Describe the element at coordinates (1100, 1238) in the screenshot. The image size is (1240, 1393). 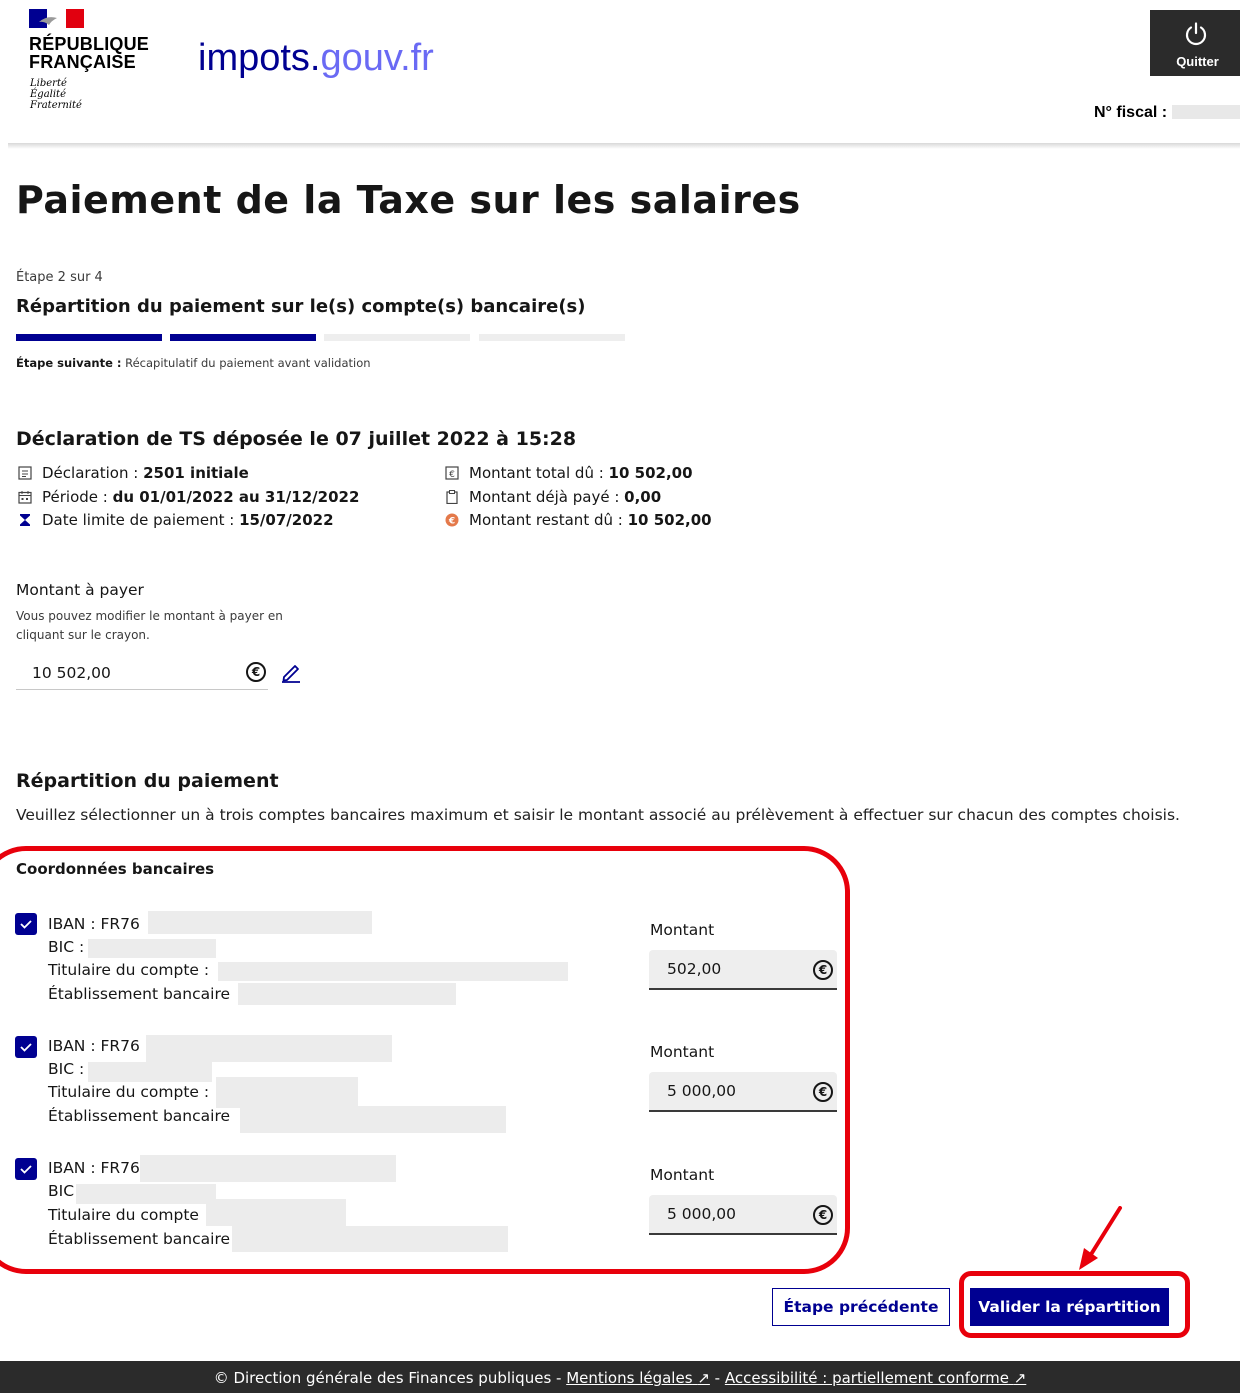
I see `red-arrow-annotation-icon` at that location.